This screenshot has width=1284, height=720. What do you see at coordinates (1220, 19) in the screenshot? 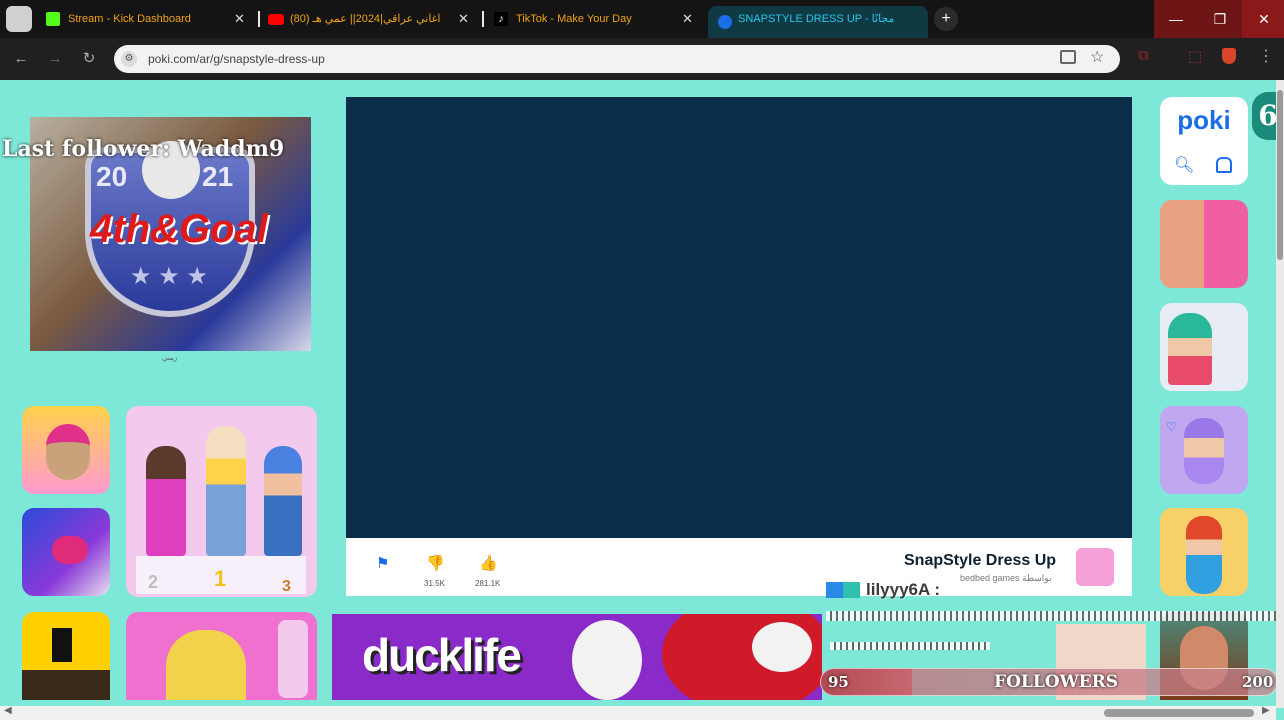
I see `maximize-button: ❐` at bounding box center [1220, 19].